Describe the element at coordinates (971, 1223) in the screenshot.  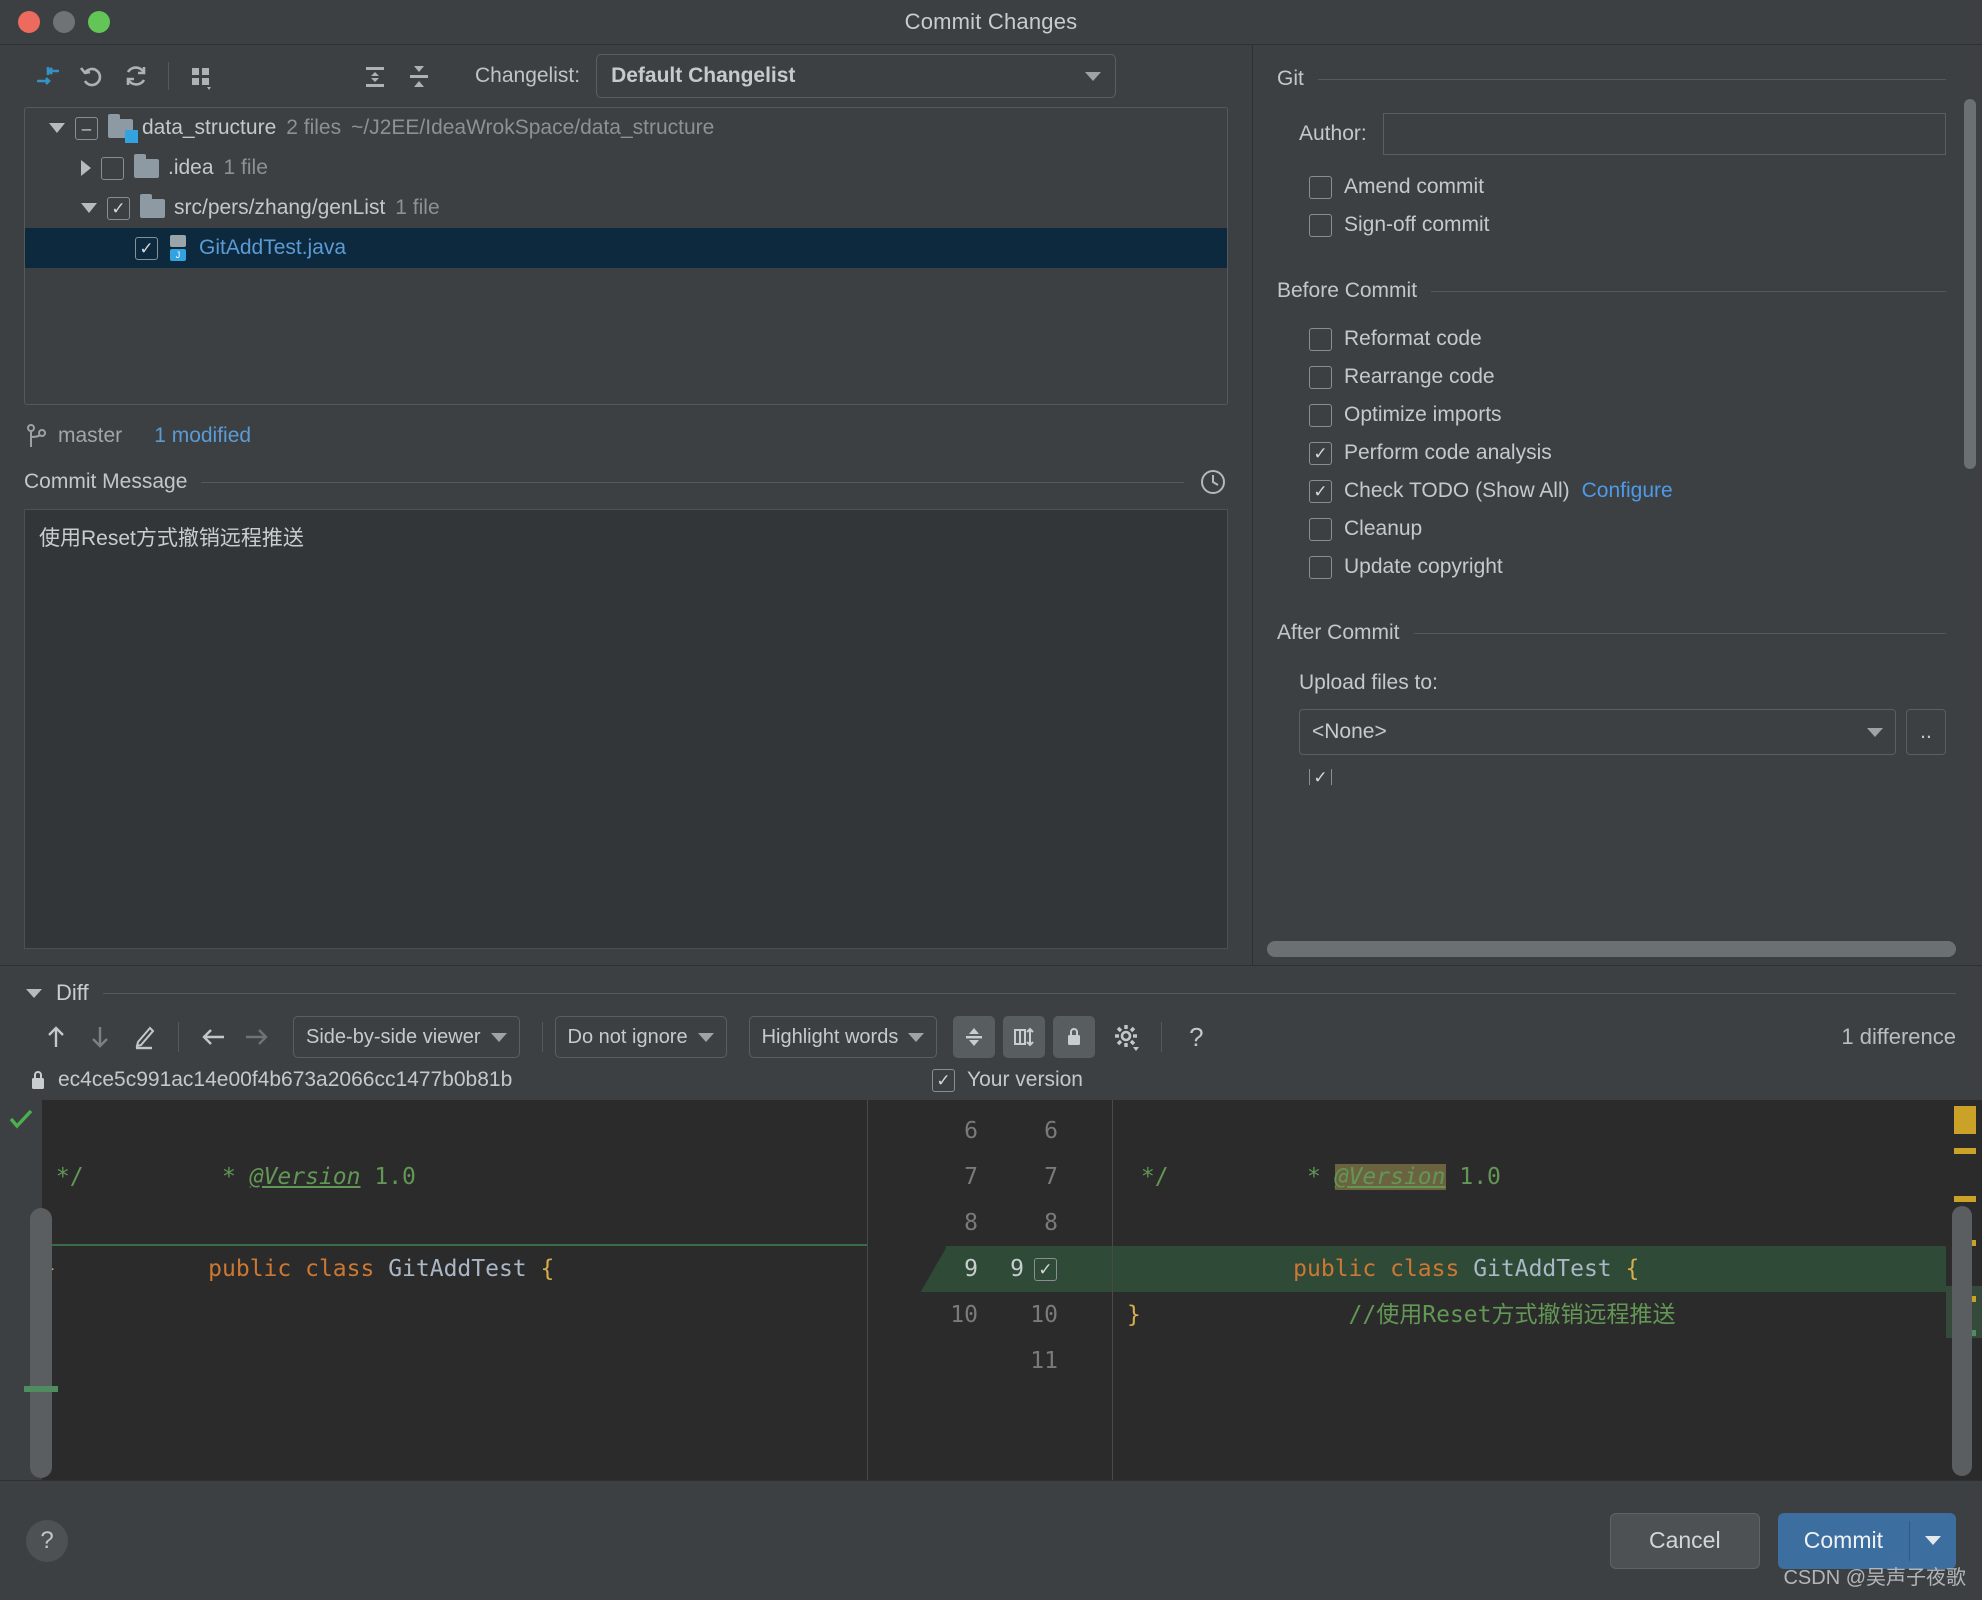
I see `line-number-left: 8` at that location.